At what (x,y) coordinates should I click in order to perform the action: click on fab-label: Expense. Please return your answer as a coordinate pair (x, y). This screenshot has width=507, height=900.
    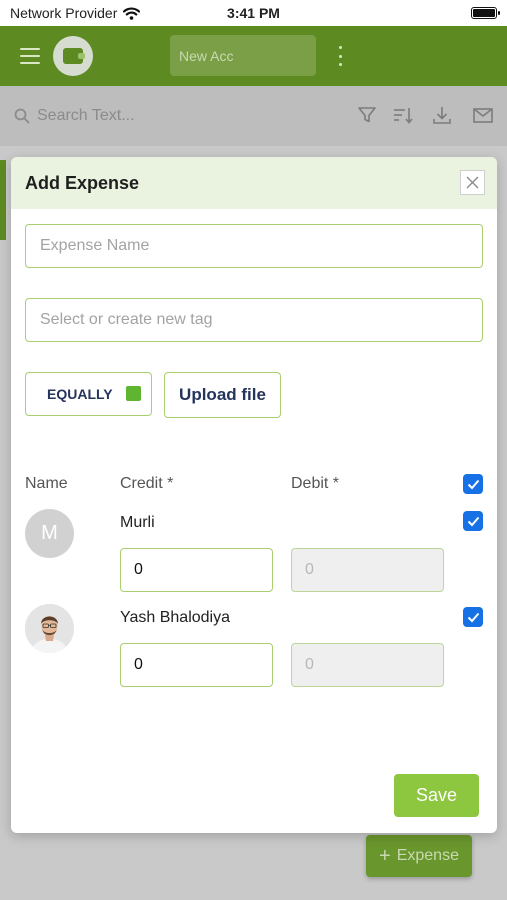
    Looking at the image, I should click on (427, 855).